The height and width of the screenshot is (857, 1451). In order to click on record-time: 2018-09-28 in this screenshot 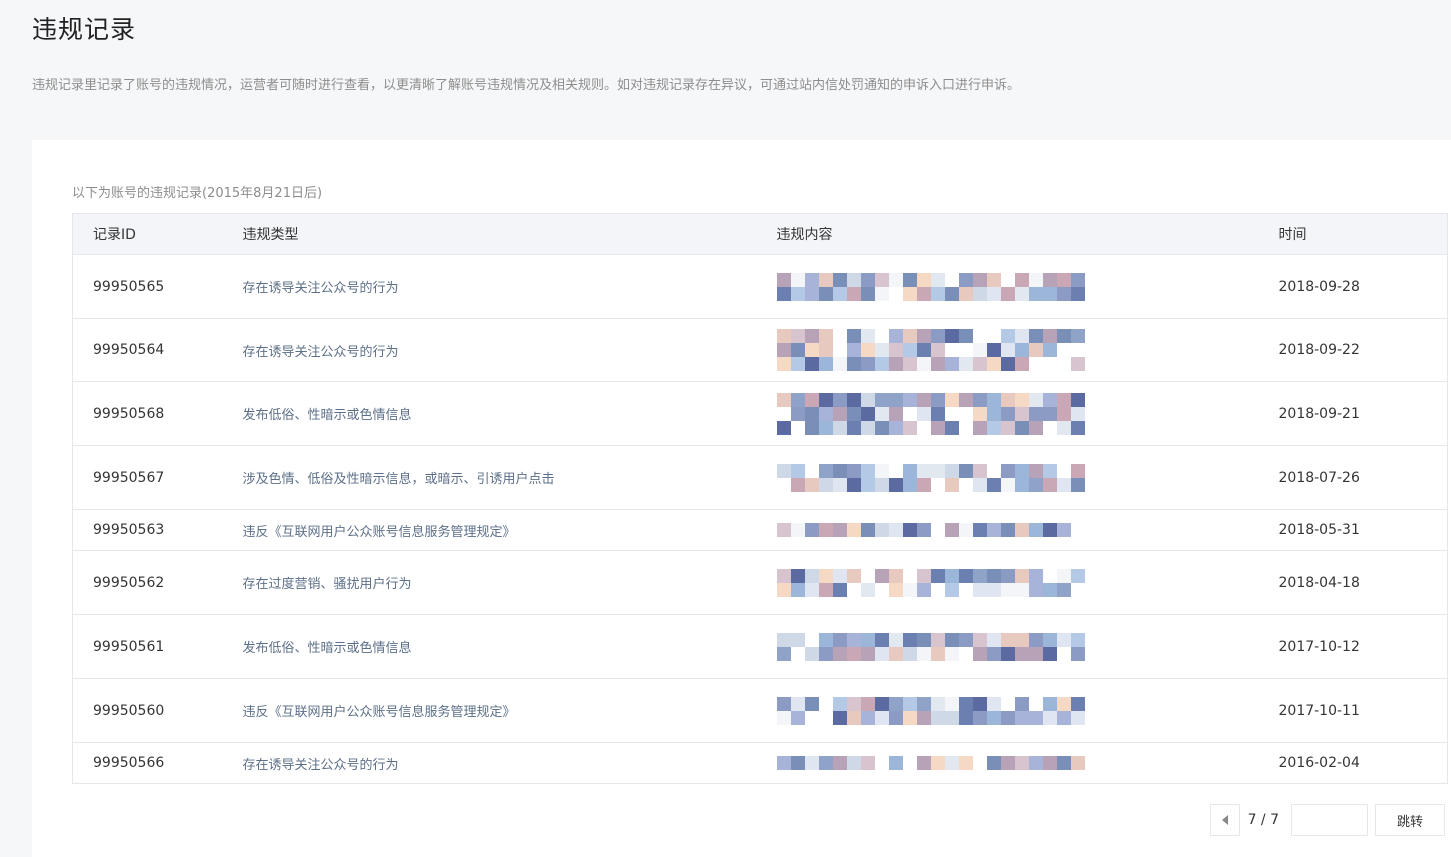, I will do `click(1353, 286)`.